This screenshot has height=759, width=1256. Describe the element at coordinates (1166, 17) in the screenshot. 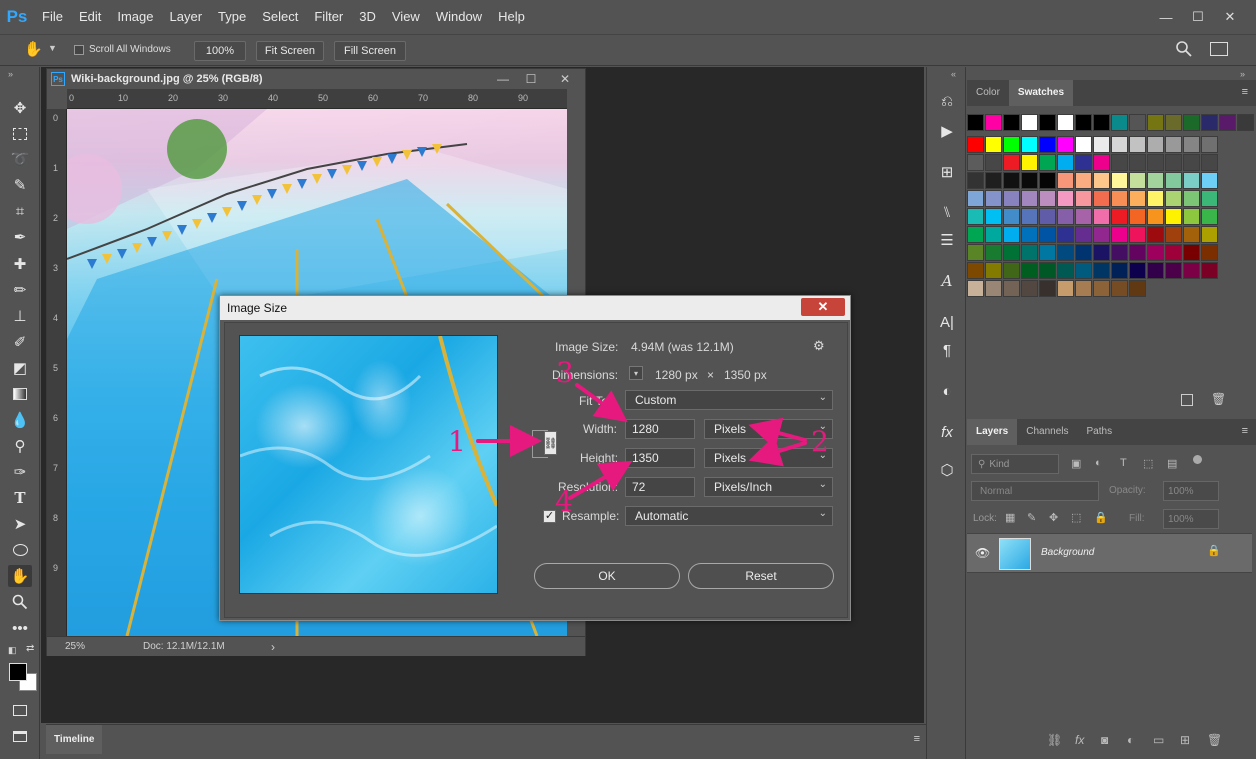

I see `minimize-button: —` at that location.